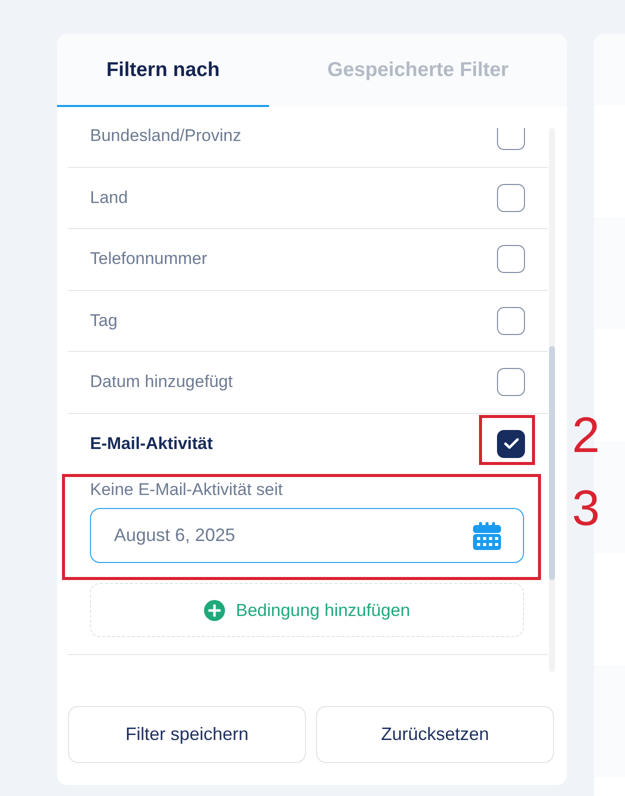 The height and width of the screenshot is (796, 625). Describe the element at coordinates (187, 734) in the screenshot. I see `save-filter-button: Filter speichern` at that location.